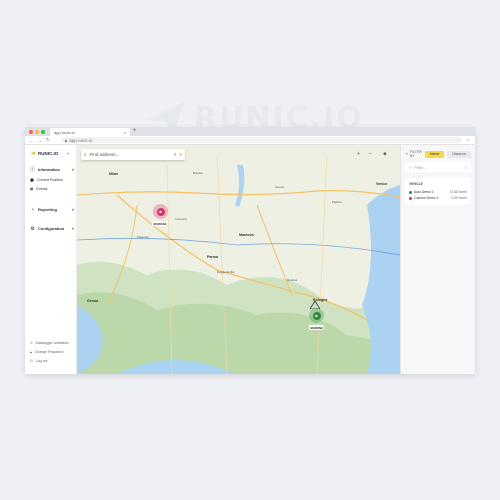 This screenshot has height=500, width=500. I want to click on town-label: Padova, so click(337, 202).